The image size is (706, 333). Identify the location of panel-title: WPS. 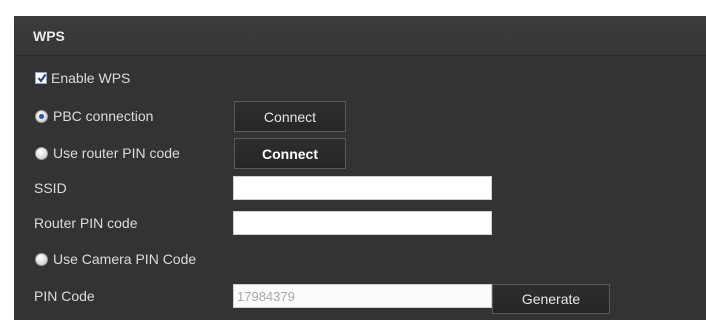
(49, 36).